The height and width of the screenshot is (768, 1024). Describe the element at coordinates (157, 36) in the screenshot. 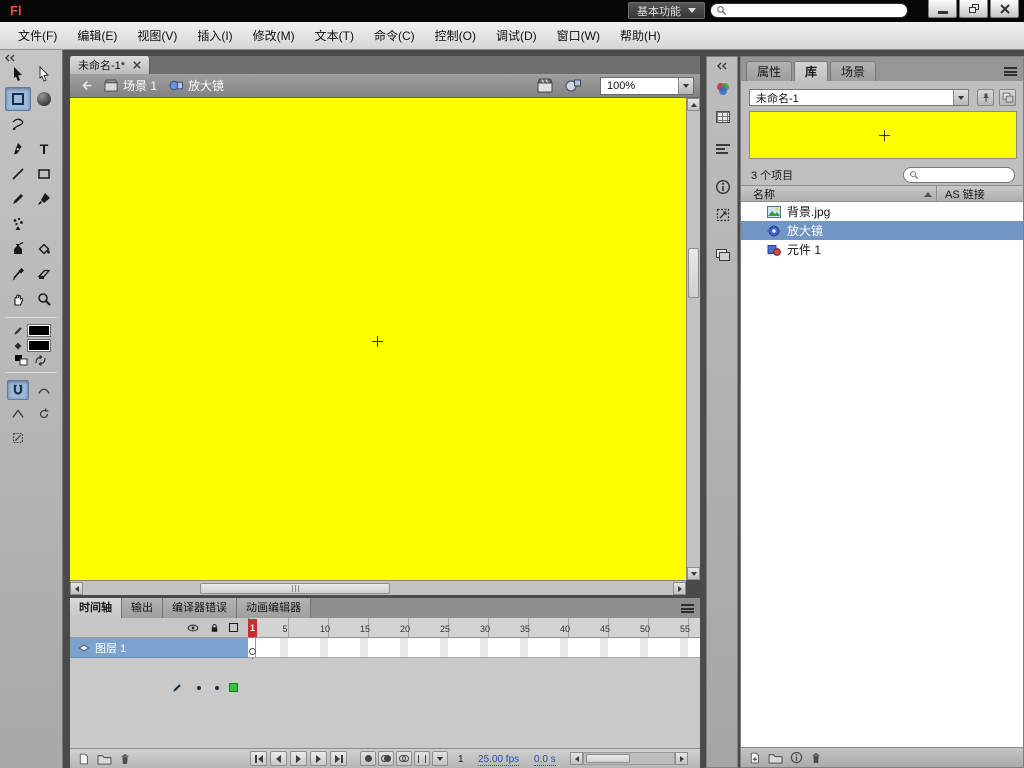

I see `menu-view: 视图(V)` at that location.